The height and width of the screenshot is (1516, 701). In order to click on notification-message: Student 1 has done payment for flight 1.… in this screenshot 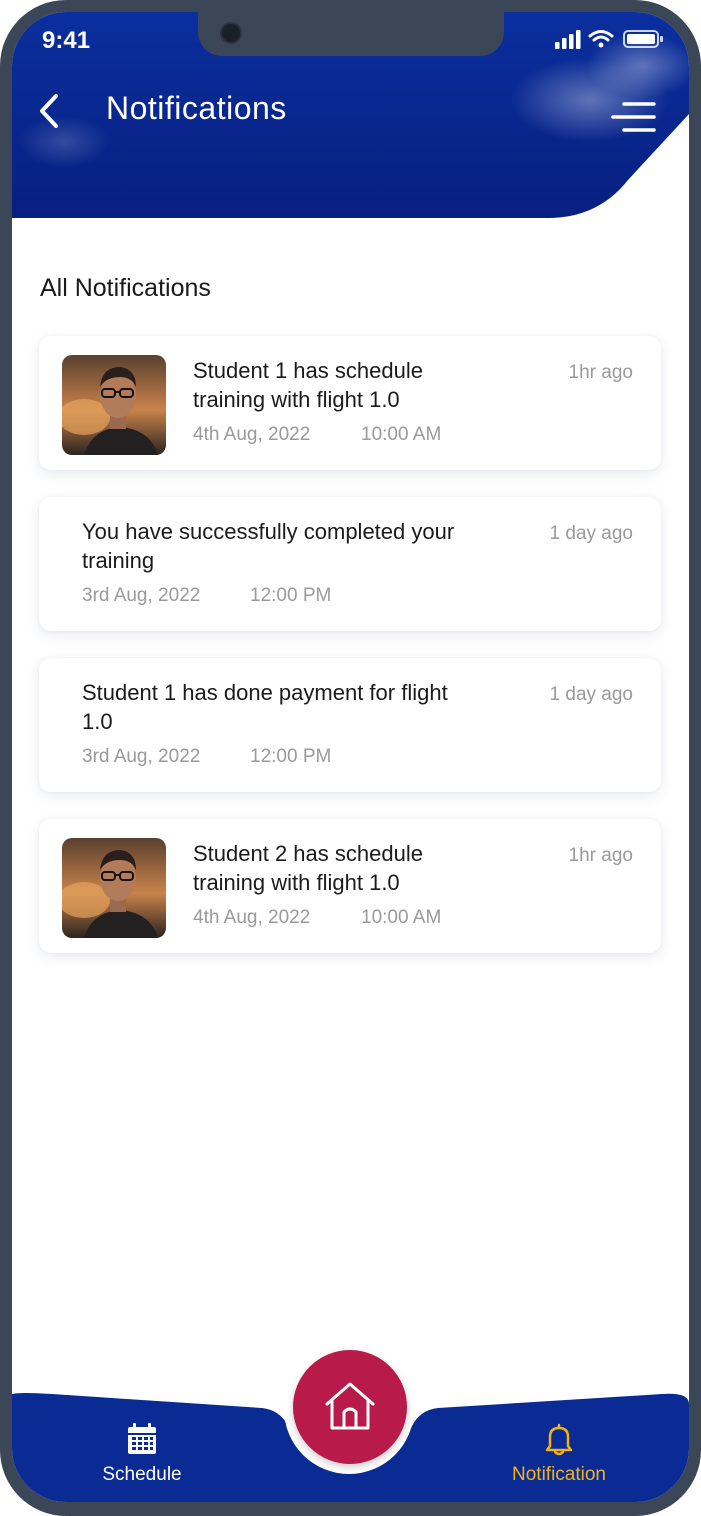, I will do `click(265, 707)`.